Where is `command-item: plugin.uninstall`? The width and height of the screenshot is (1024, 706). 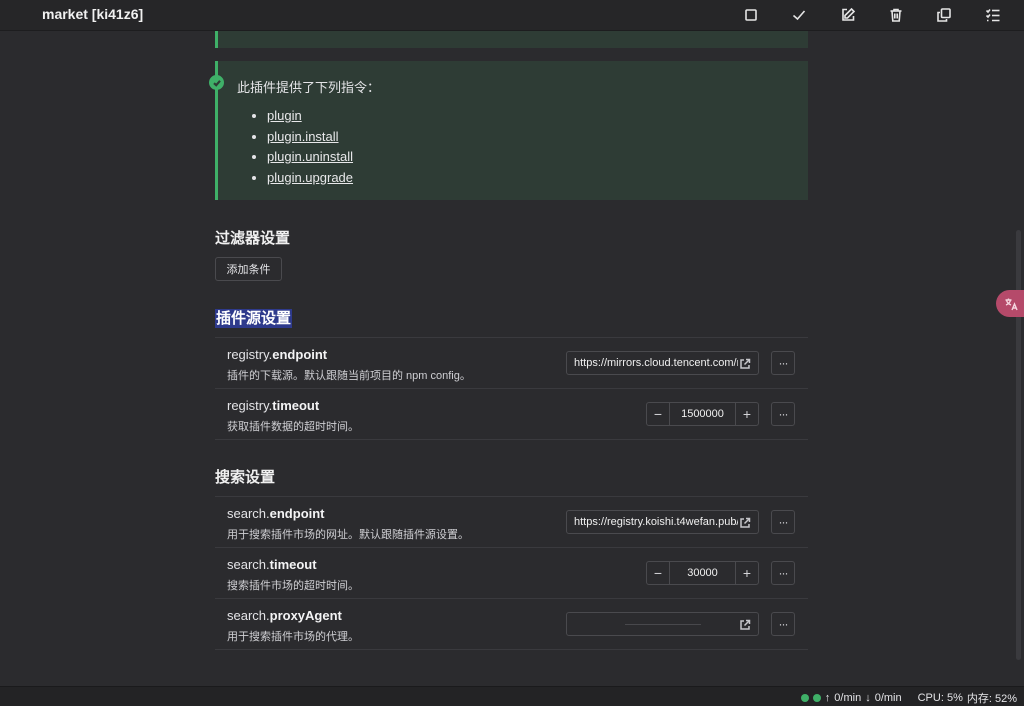
command-item: plugin.uninstall is located at coordinates (310, 157).